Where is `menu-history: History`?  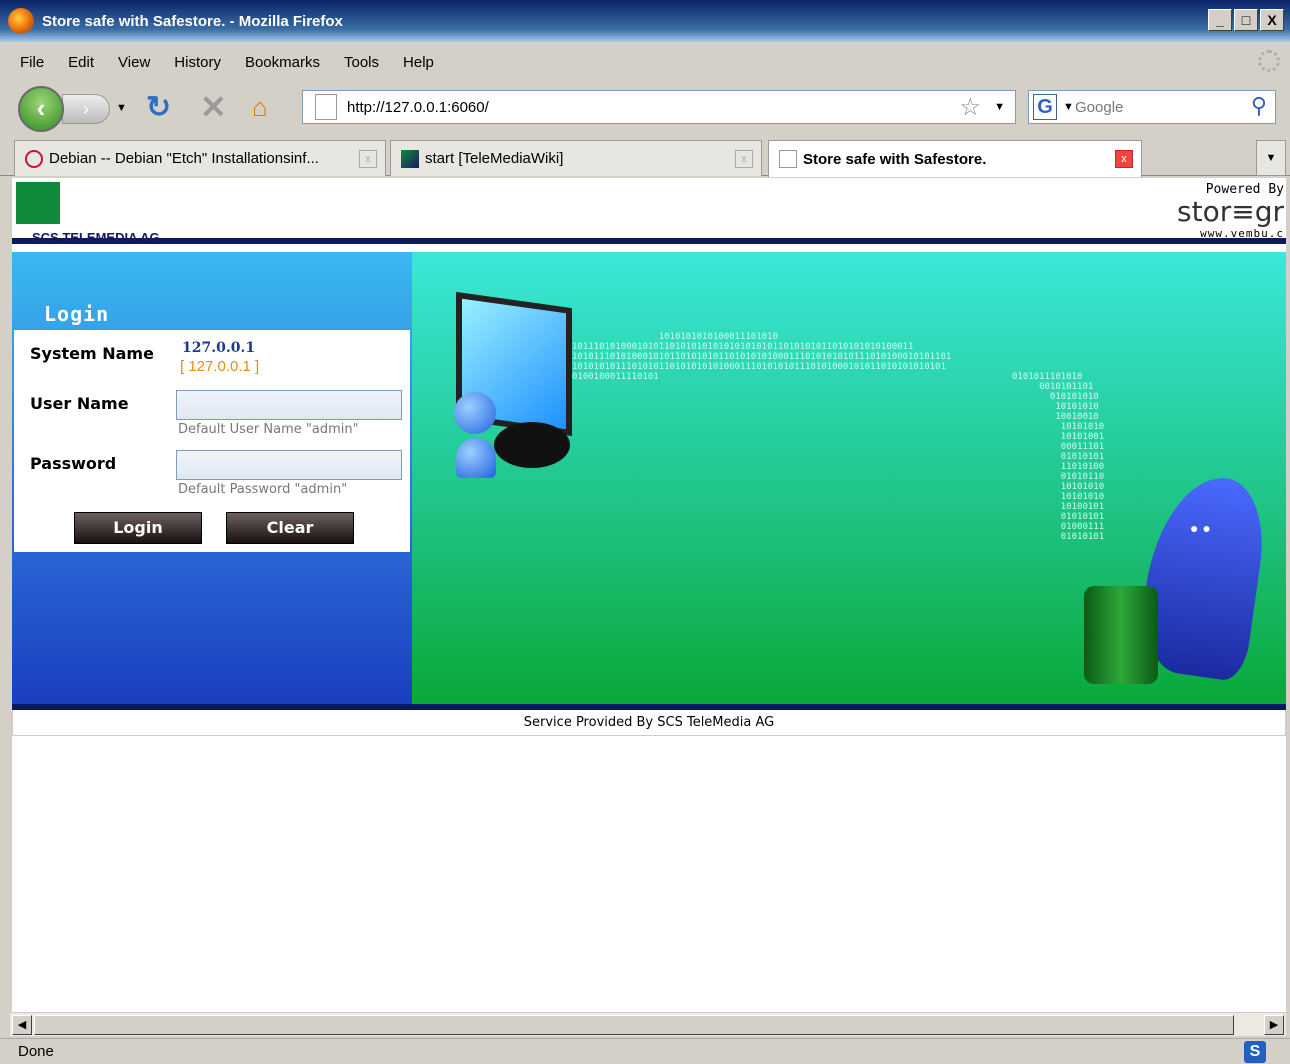 menu-history: History is located at coordinates (197, 62).